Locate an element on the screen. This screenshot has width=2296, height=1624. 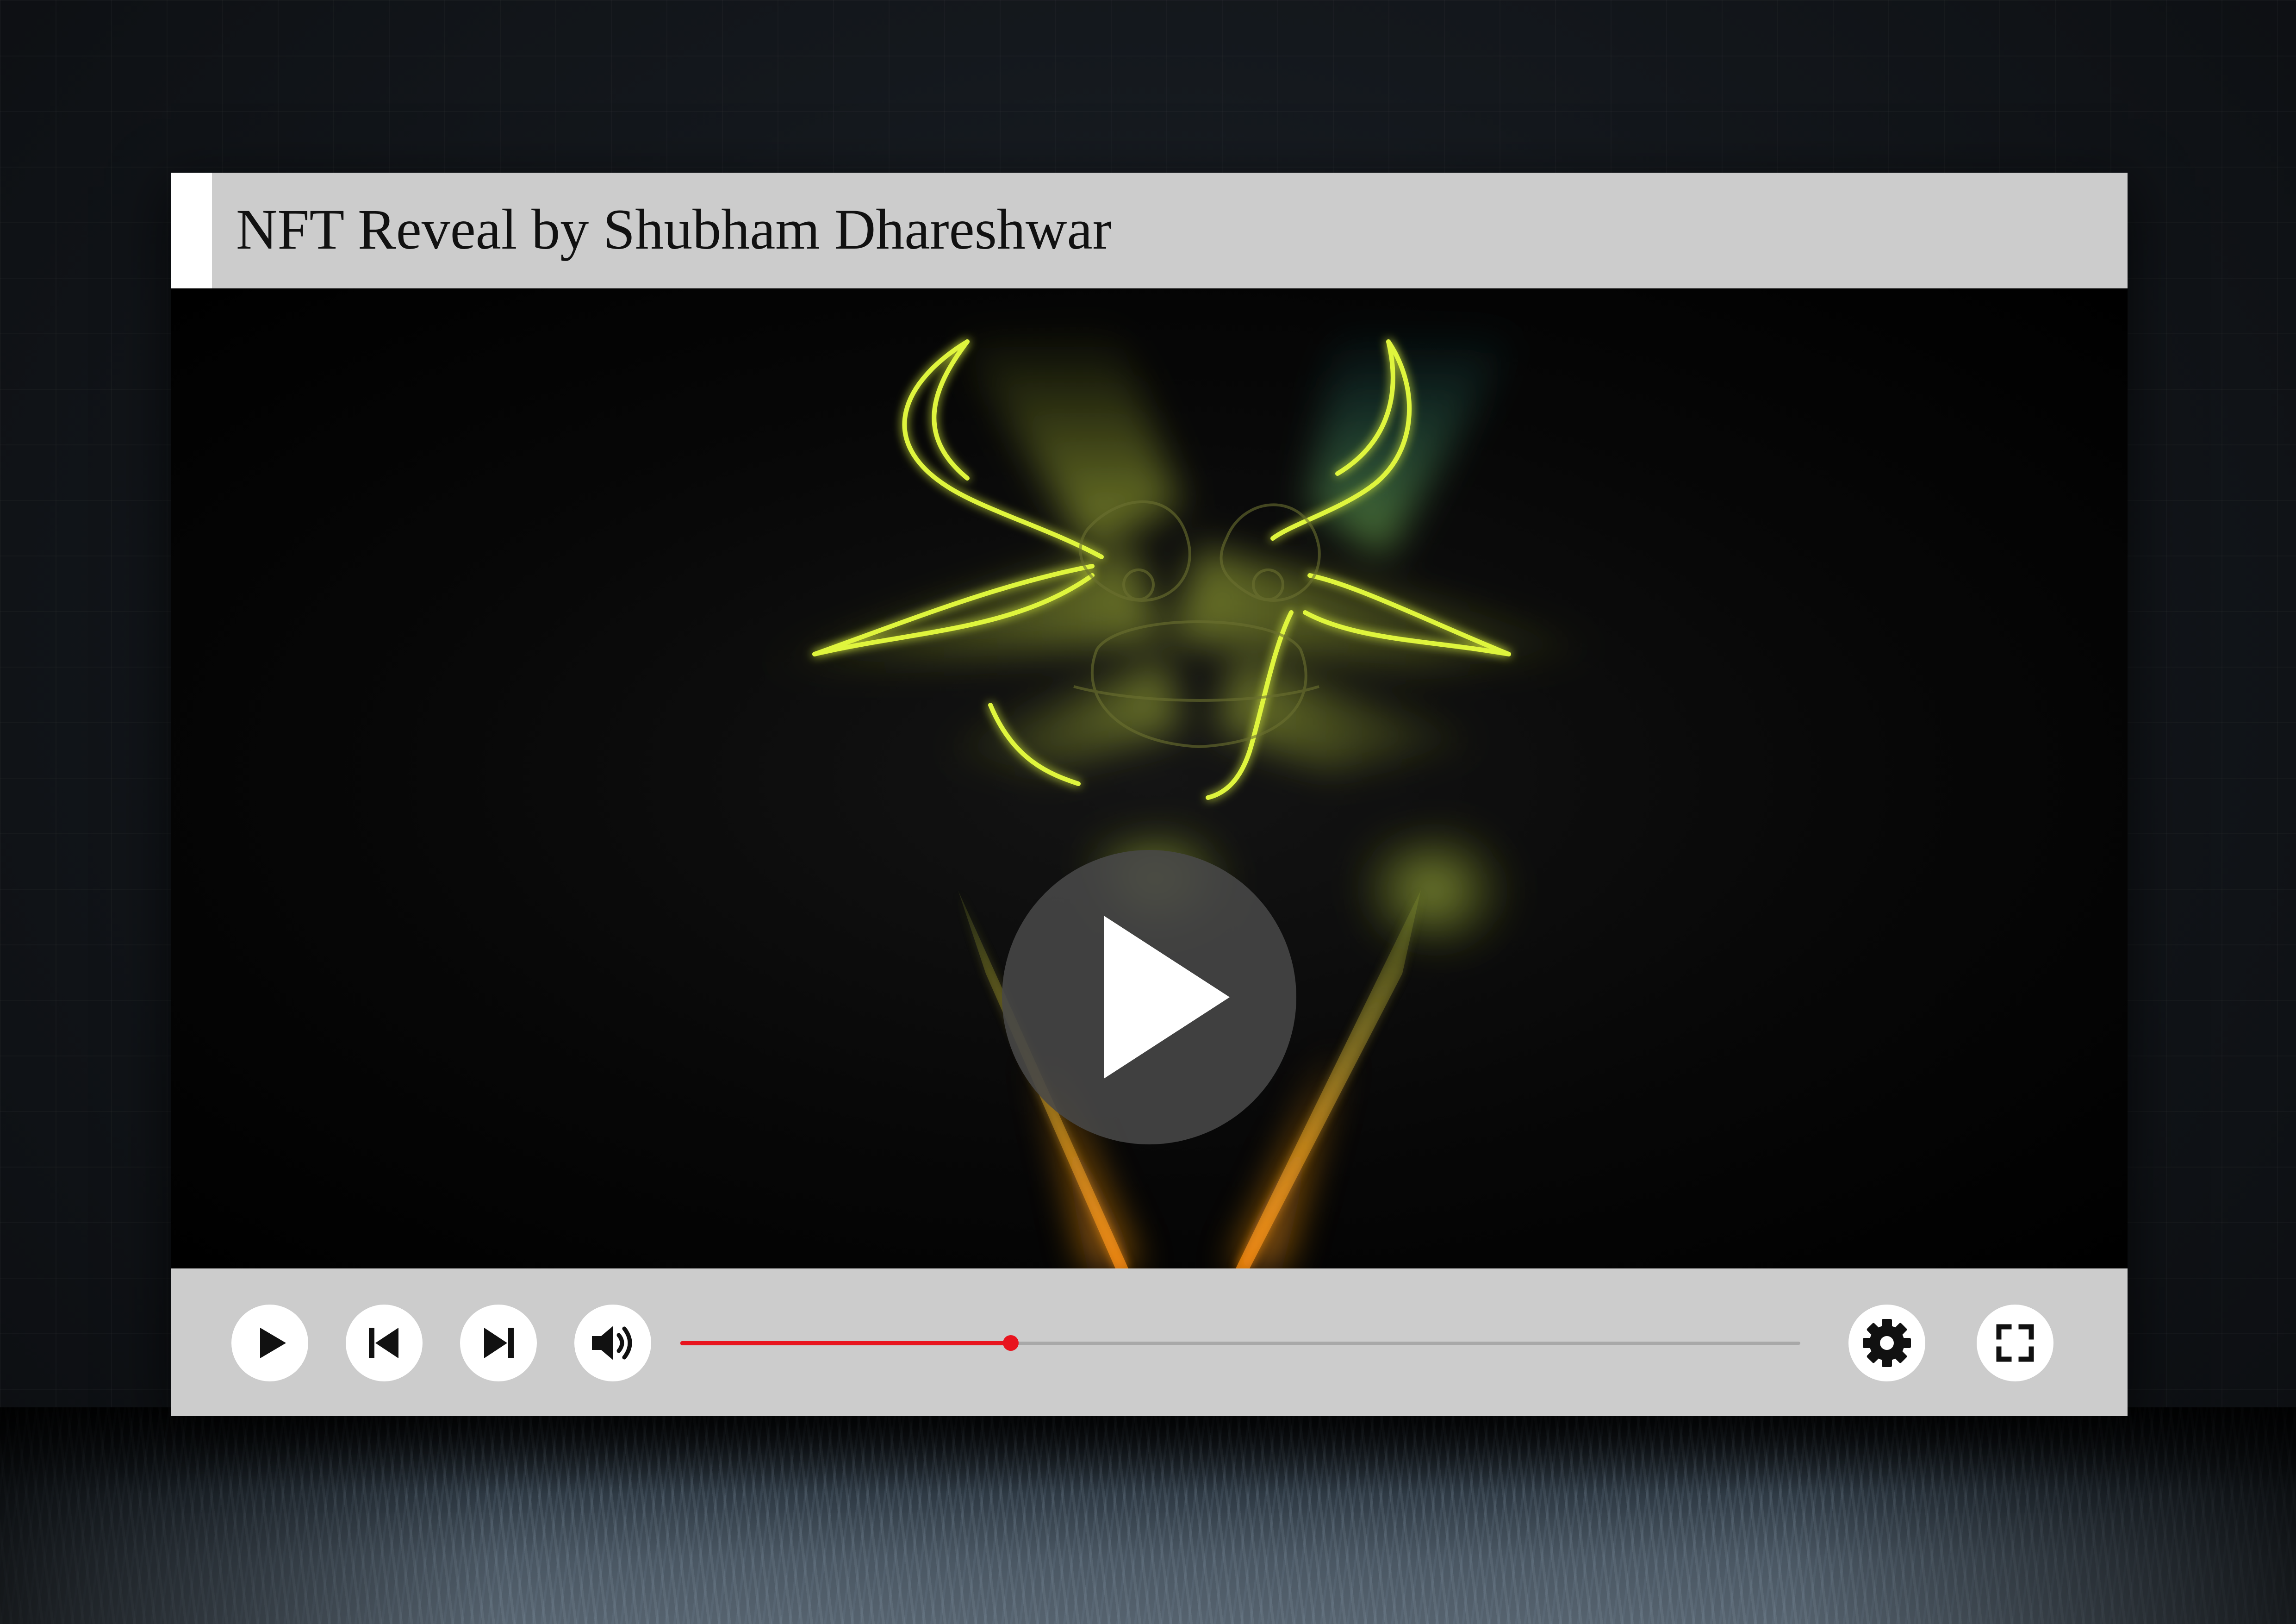
volume-button is located at coordinates (612, 1343).